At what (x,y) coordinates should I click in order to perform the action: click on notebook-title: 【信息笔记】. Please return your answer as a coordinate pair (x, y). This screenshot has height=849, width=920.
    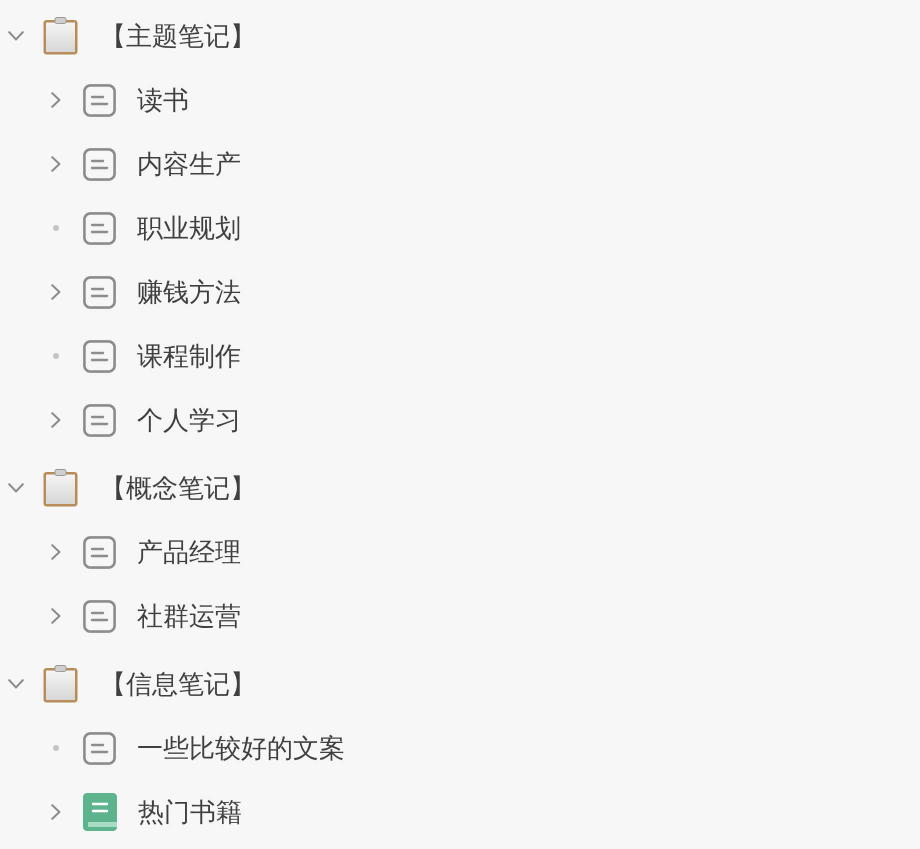
    Looking at the image, I should click on (178, 684).